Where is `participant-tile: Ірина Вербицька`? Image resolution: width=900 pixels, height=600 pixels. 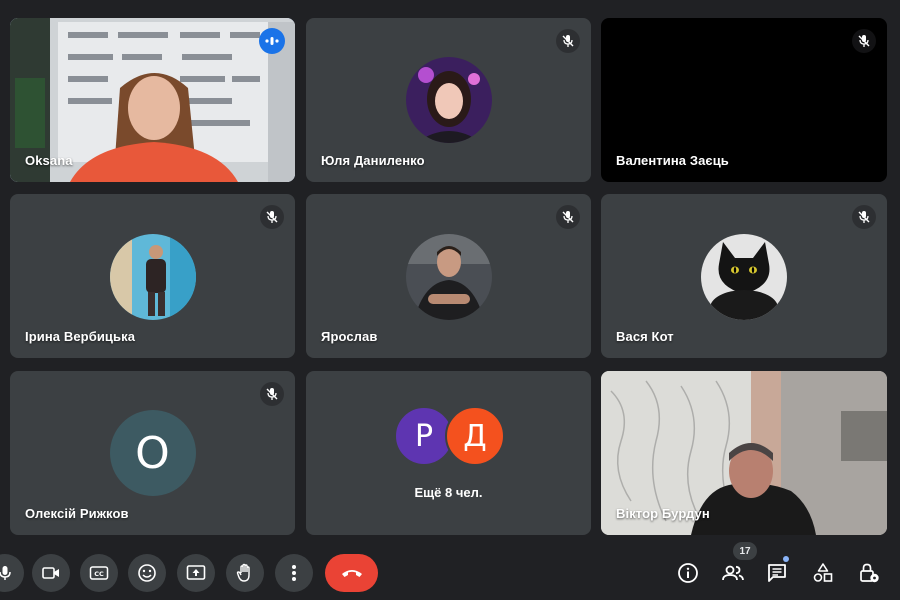
participant-tile: Ірина Вербицька is located at coordinates (152, 276).